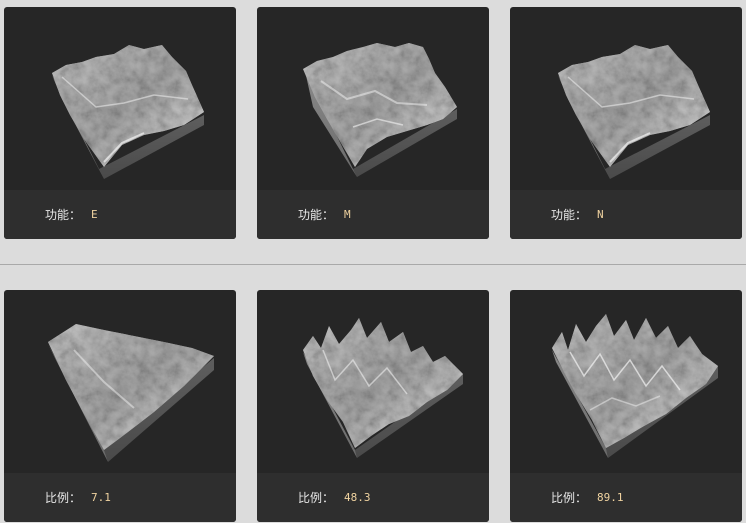 The height and width of the screenshot is (523, 746). I want to click on terrain-card-scale-7-1: 比例： 7.1, so click(120, 406).